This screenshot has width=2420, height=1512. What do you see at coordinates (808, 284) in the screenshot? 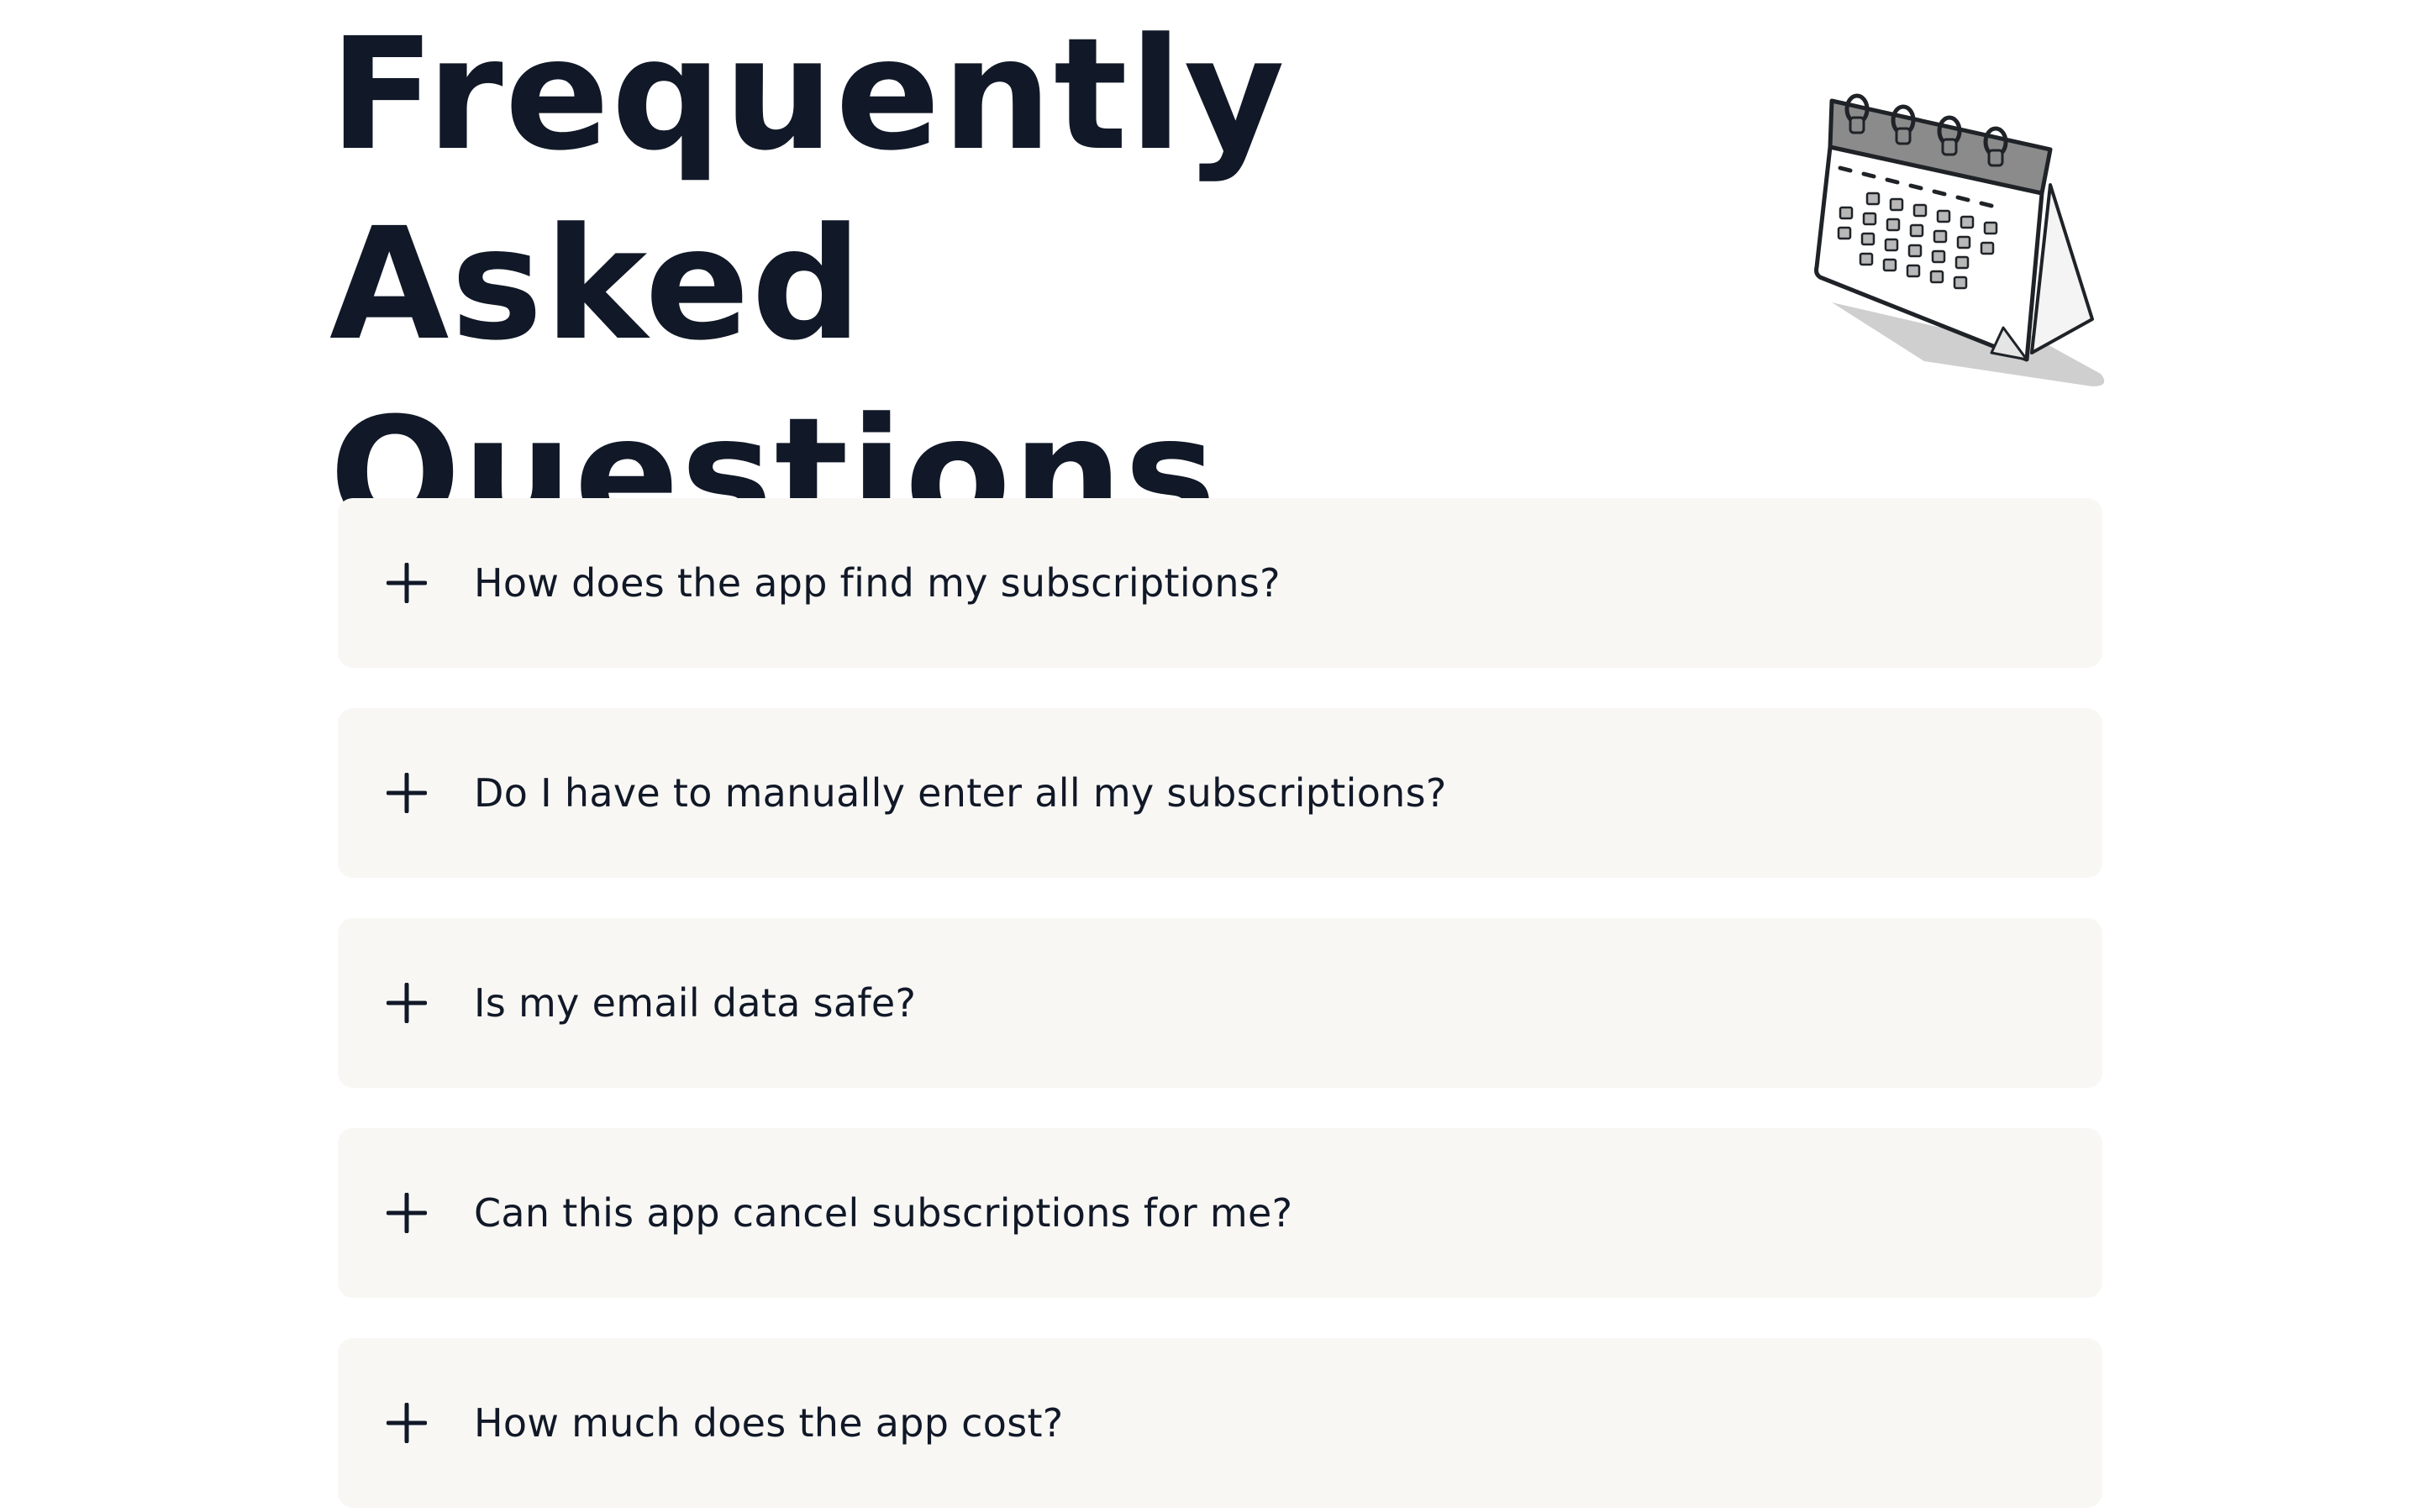
I see `page-title: Frequently Asked Questions` at bounding box center [808, 284].